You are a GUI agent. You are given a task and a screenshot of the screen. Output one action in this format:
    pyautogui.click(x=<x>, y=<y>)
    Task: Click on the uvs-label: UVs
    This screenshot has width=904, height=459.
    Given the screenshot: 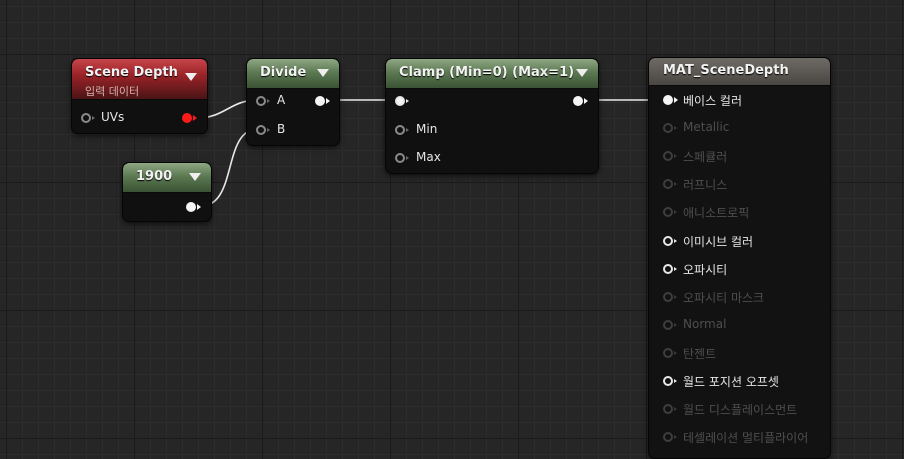 What is the action you would take?
    pyautogui.click(x=113, y=117)
    